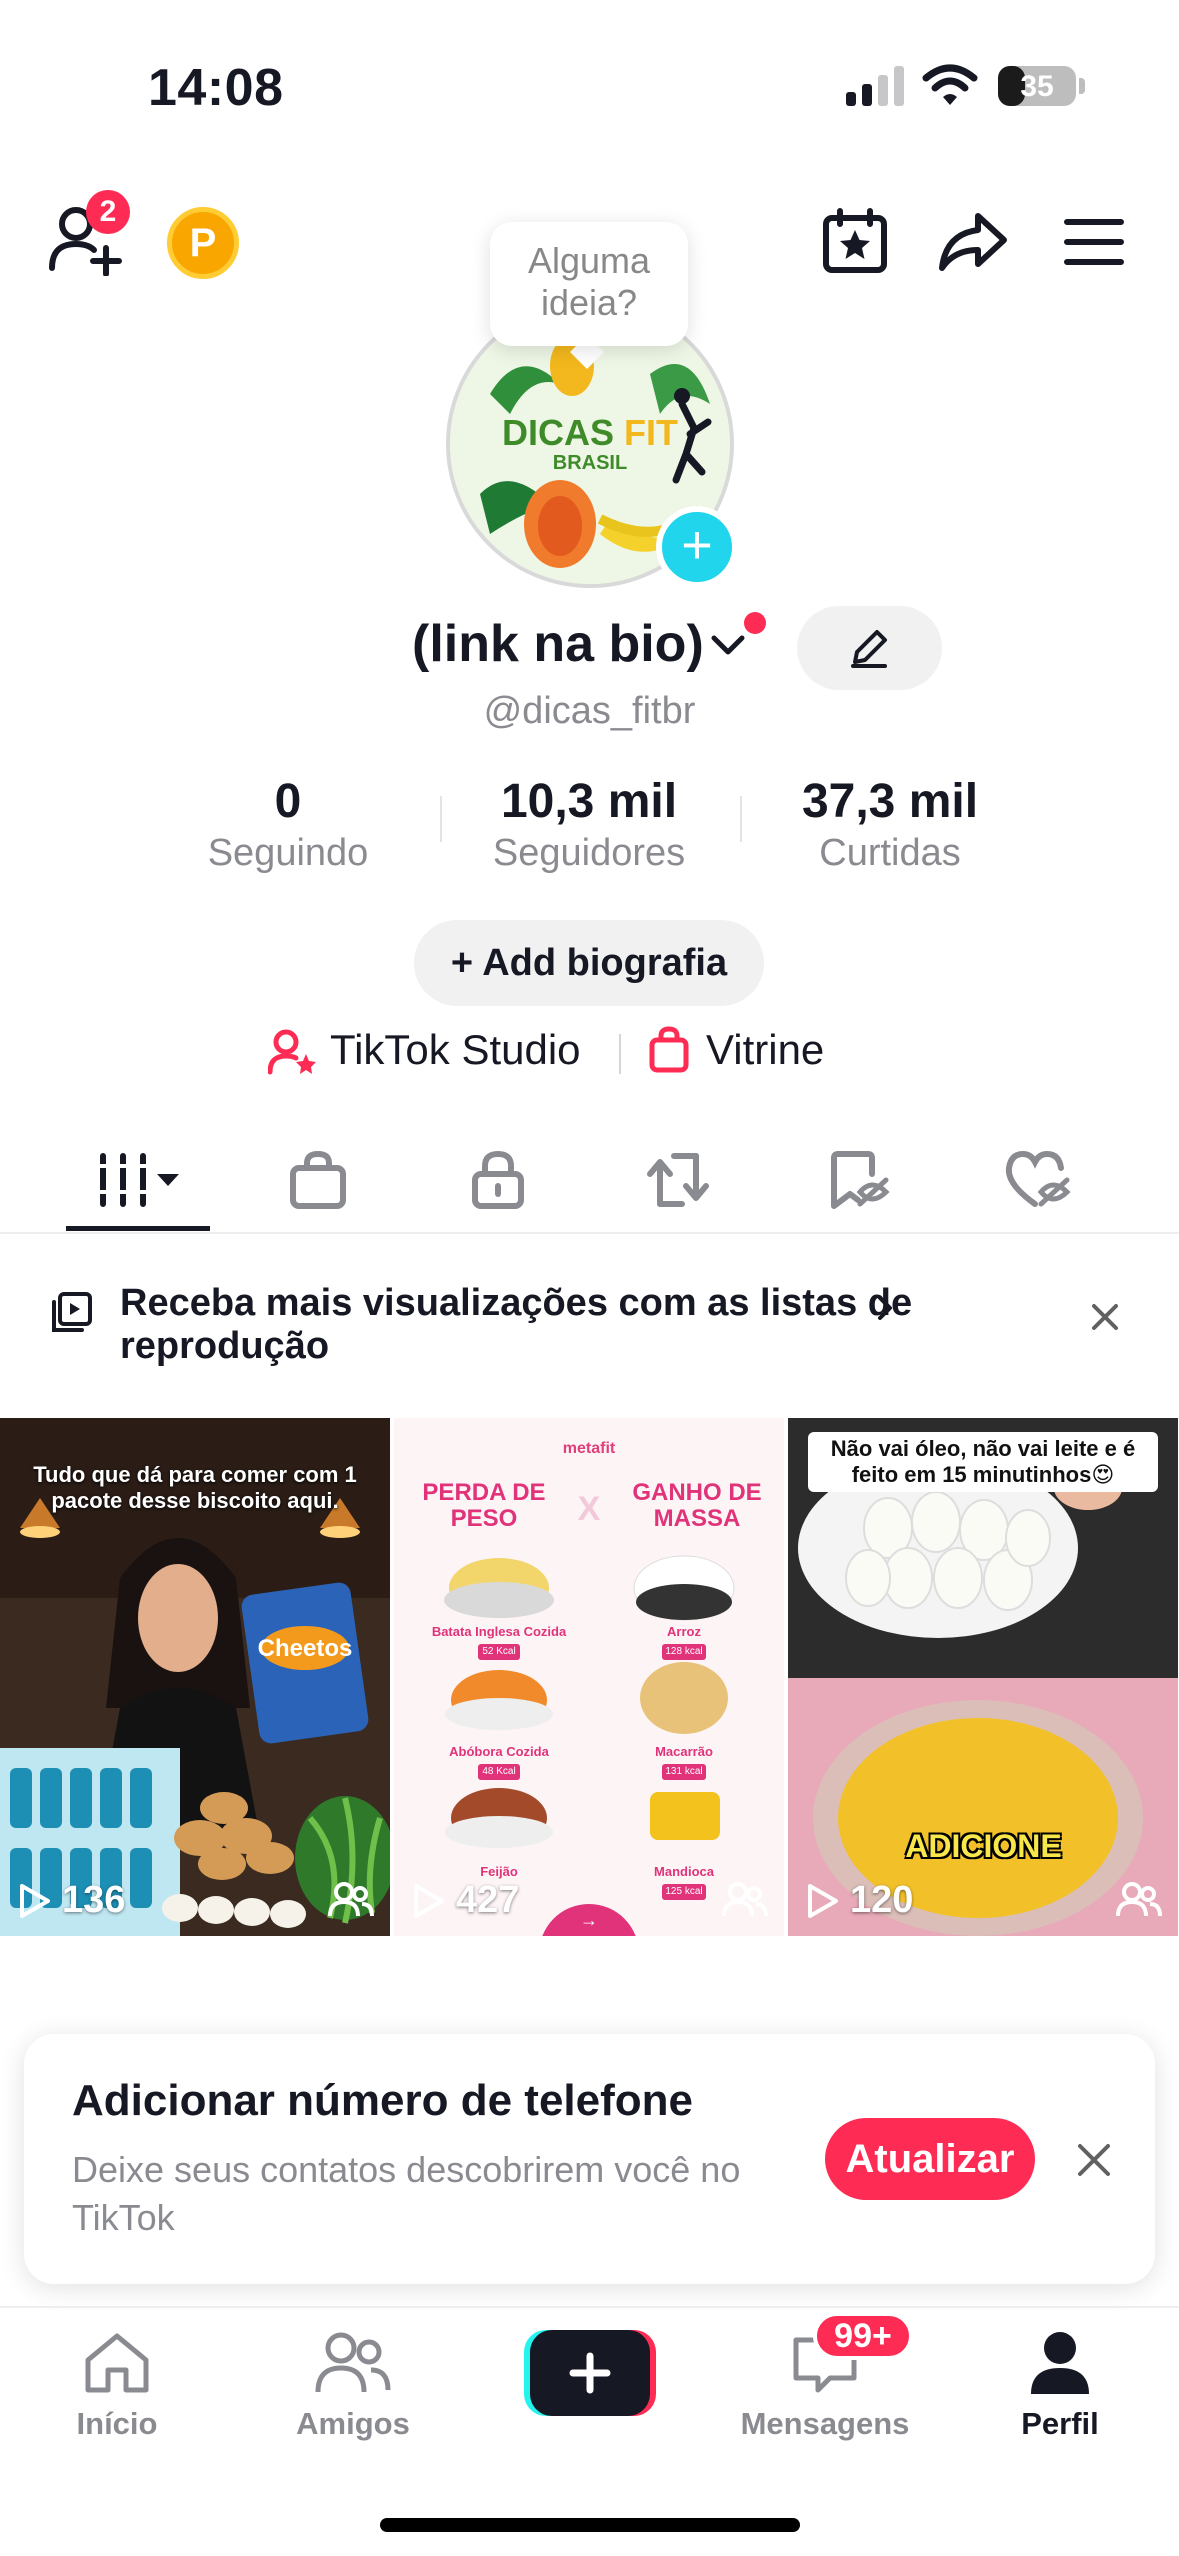  Describe the element at coordinates (684, 1772) in the screenshot. I see `food-kcal: 131 kcal` at that location.